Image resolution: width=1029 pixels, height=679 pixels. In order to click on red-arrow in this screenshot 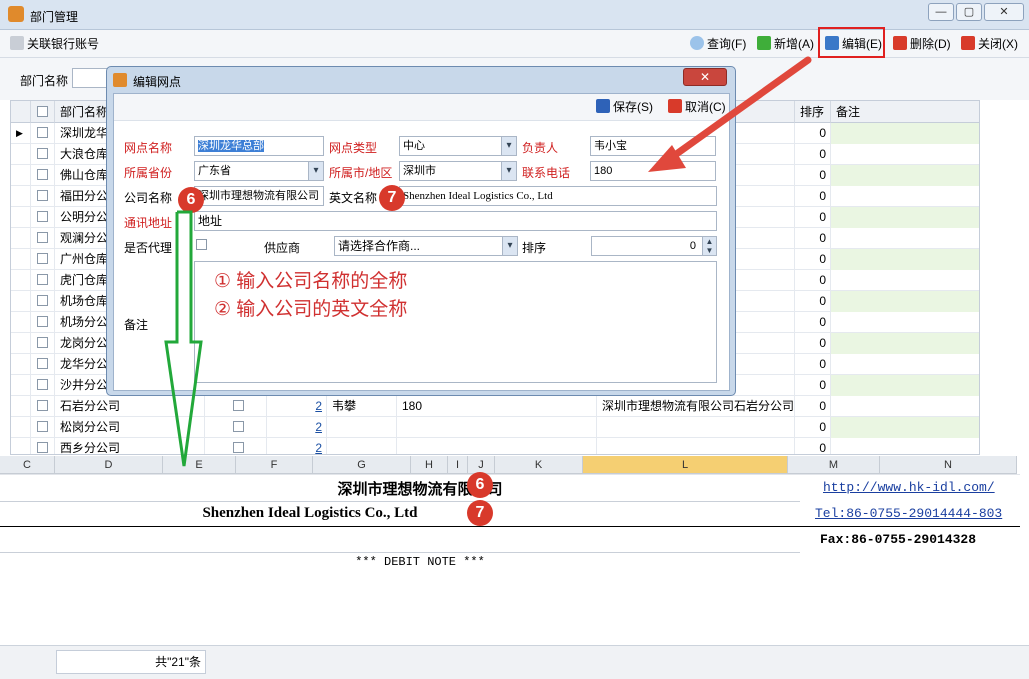, I will do `click(730, 114)`.